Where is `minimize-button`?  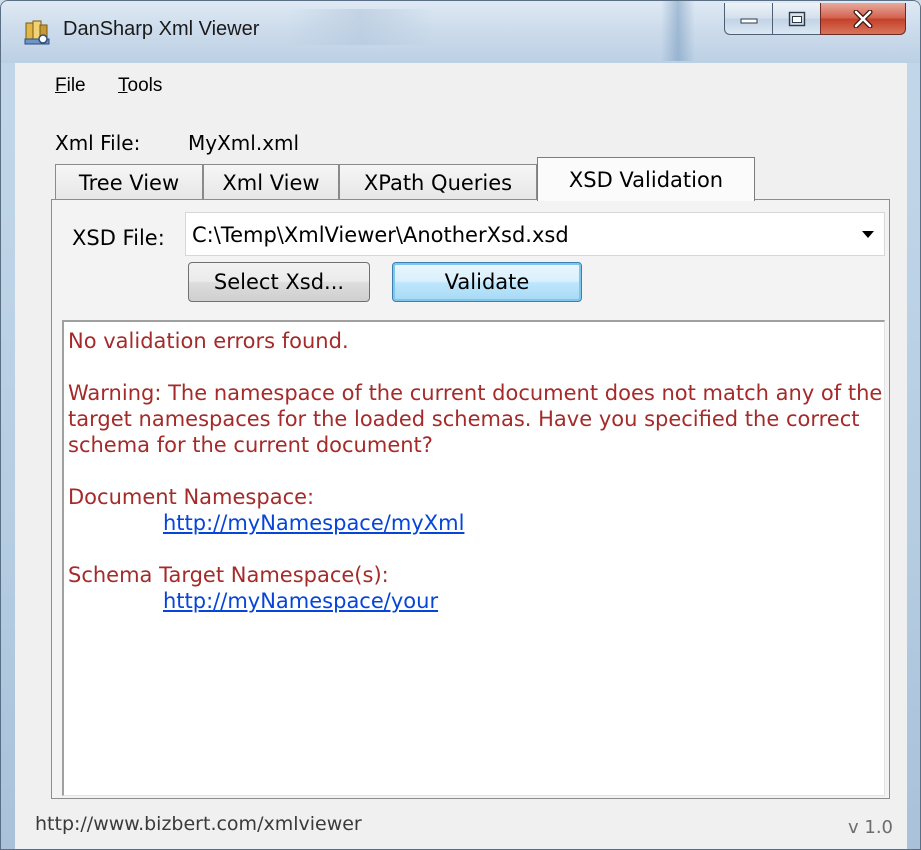
minimize-button is located at coordinates (748, 19).